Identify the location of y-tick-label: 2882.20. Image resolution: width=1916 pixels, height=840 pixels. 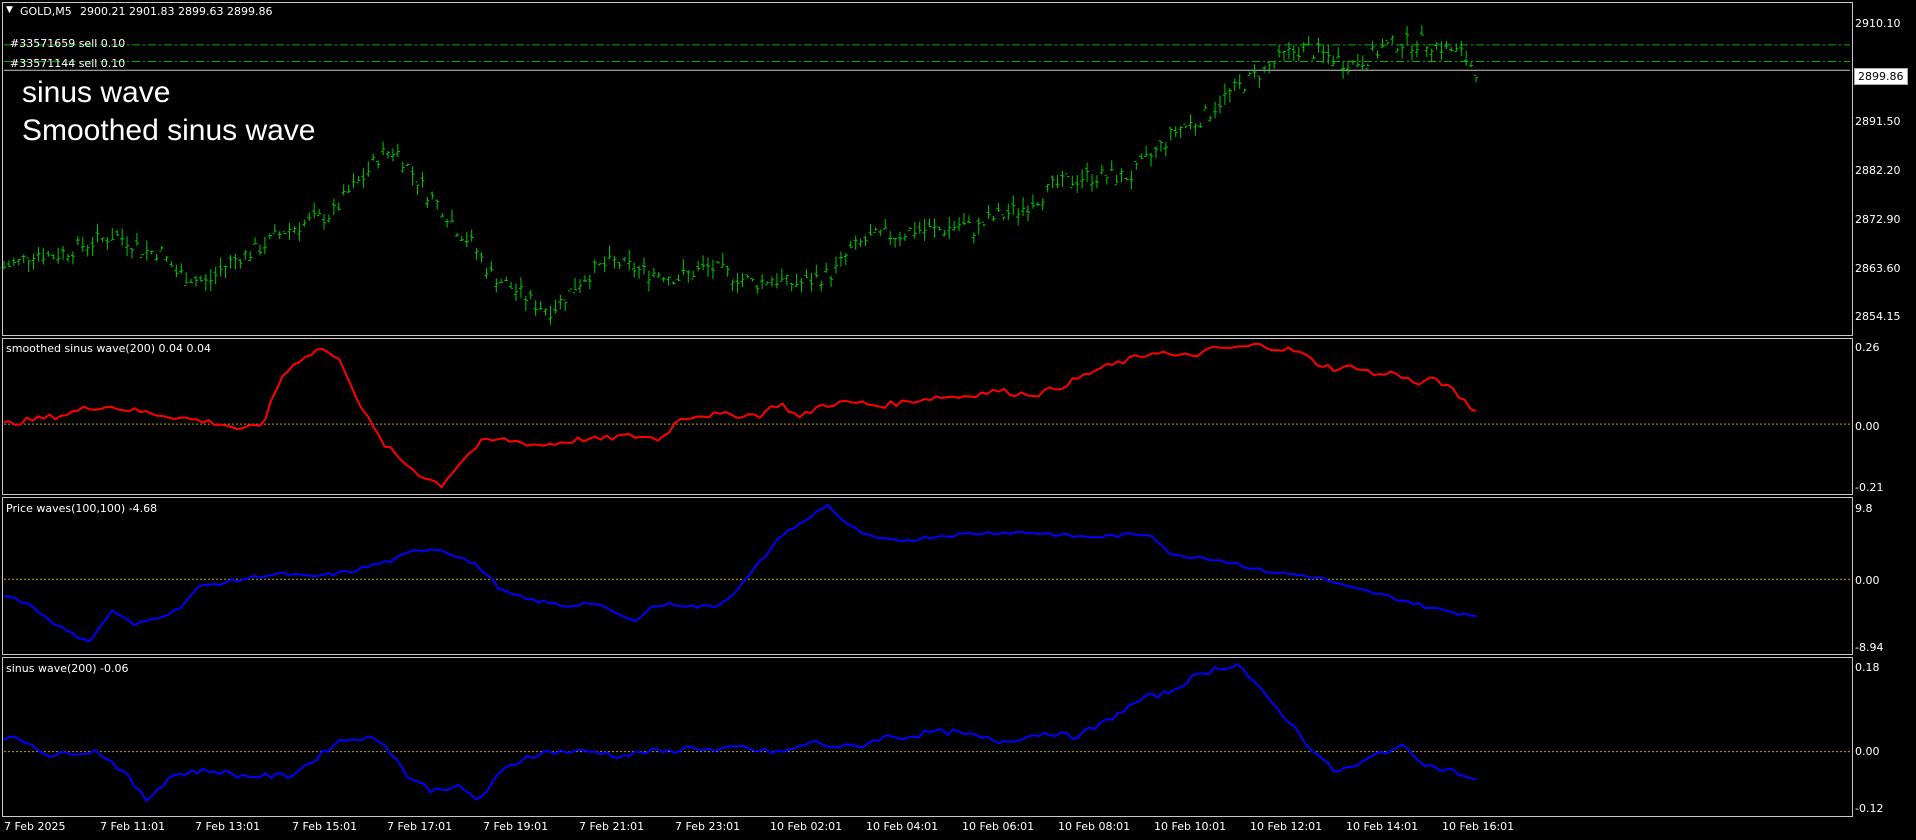
(1878, 170).